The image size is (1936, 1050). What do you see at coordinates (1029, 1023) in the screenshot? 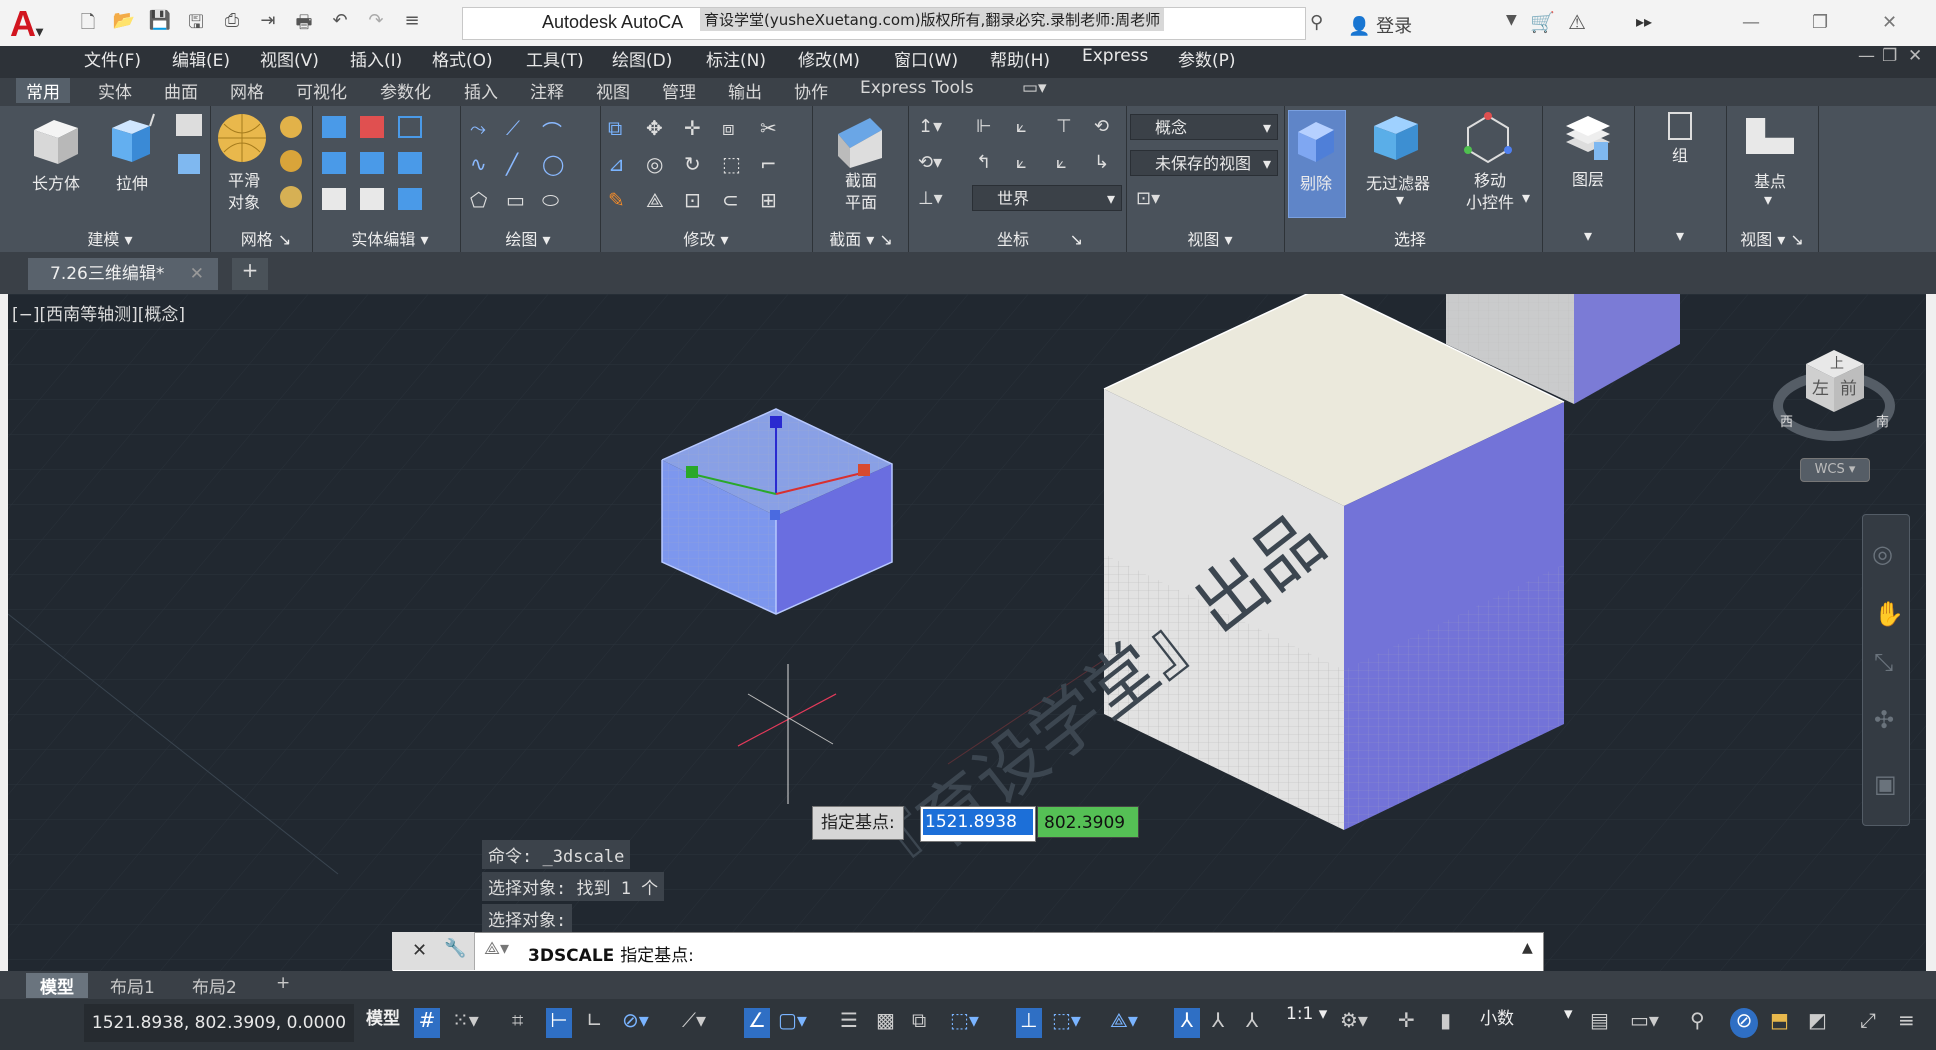
I see `dynamic-ucs-icon: ⊥` at bounding box center [1029, 1023].